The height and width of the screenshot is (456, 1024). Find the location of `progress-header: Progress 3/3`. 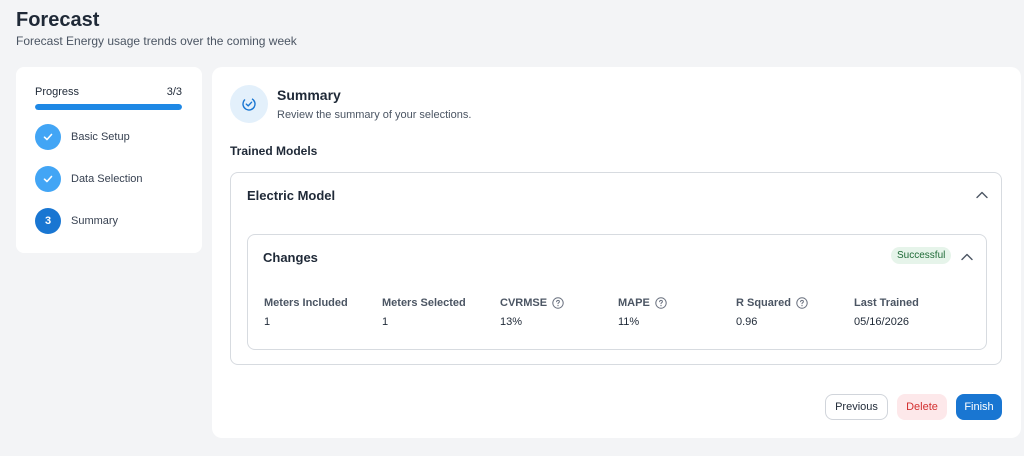

progress-header: Progress 3/3 is located at coordinates (108, 92).